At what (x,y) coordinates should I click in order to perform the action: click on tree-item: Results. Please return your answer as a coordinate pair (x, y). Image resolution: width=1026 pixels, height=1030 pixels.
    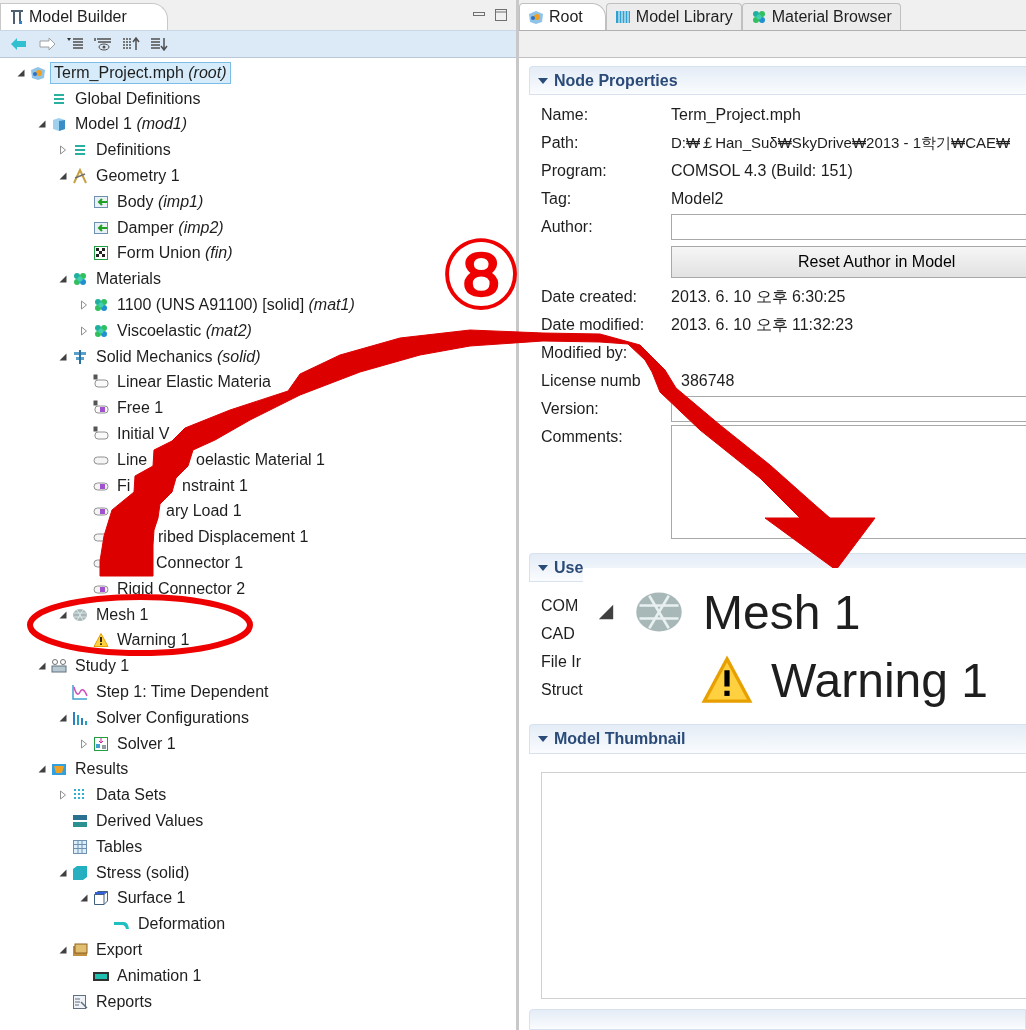
    Looking at the image, I should click on (102, 769).